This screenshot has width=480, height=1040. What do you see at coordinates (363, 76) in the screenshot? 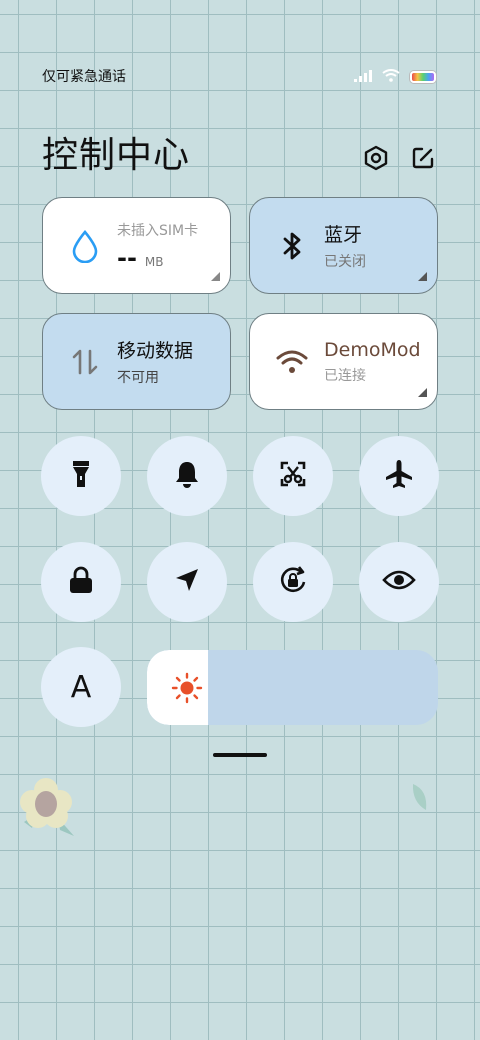
I see `signal-icon` at bounding box center [363, 76].